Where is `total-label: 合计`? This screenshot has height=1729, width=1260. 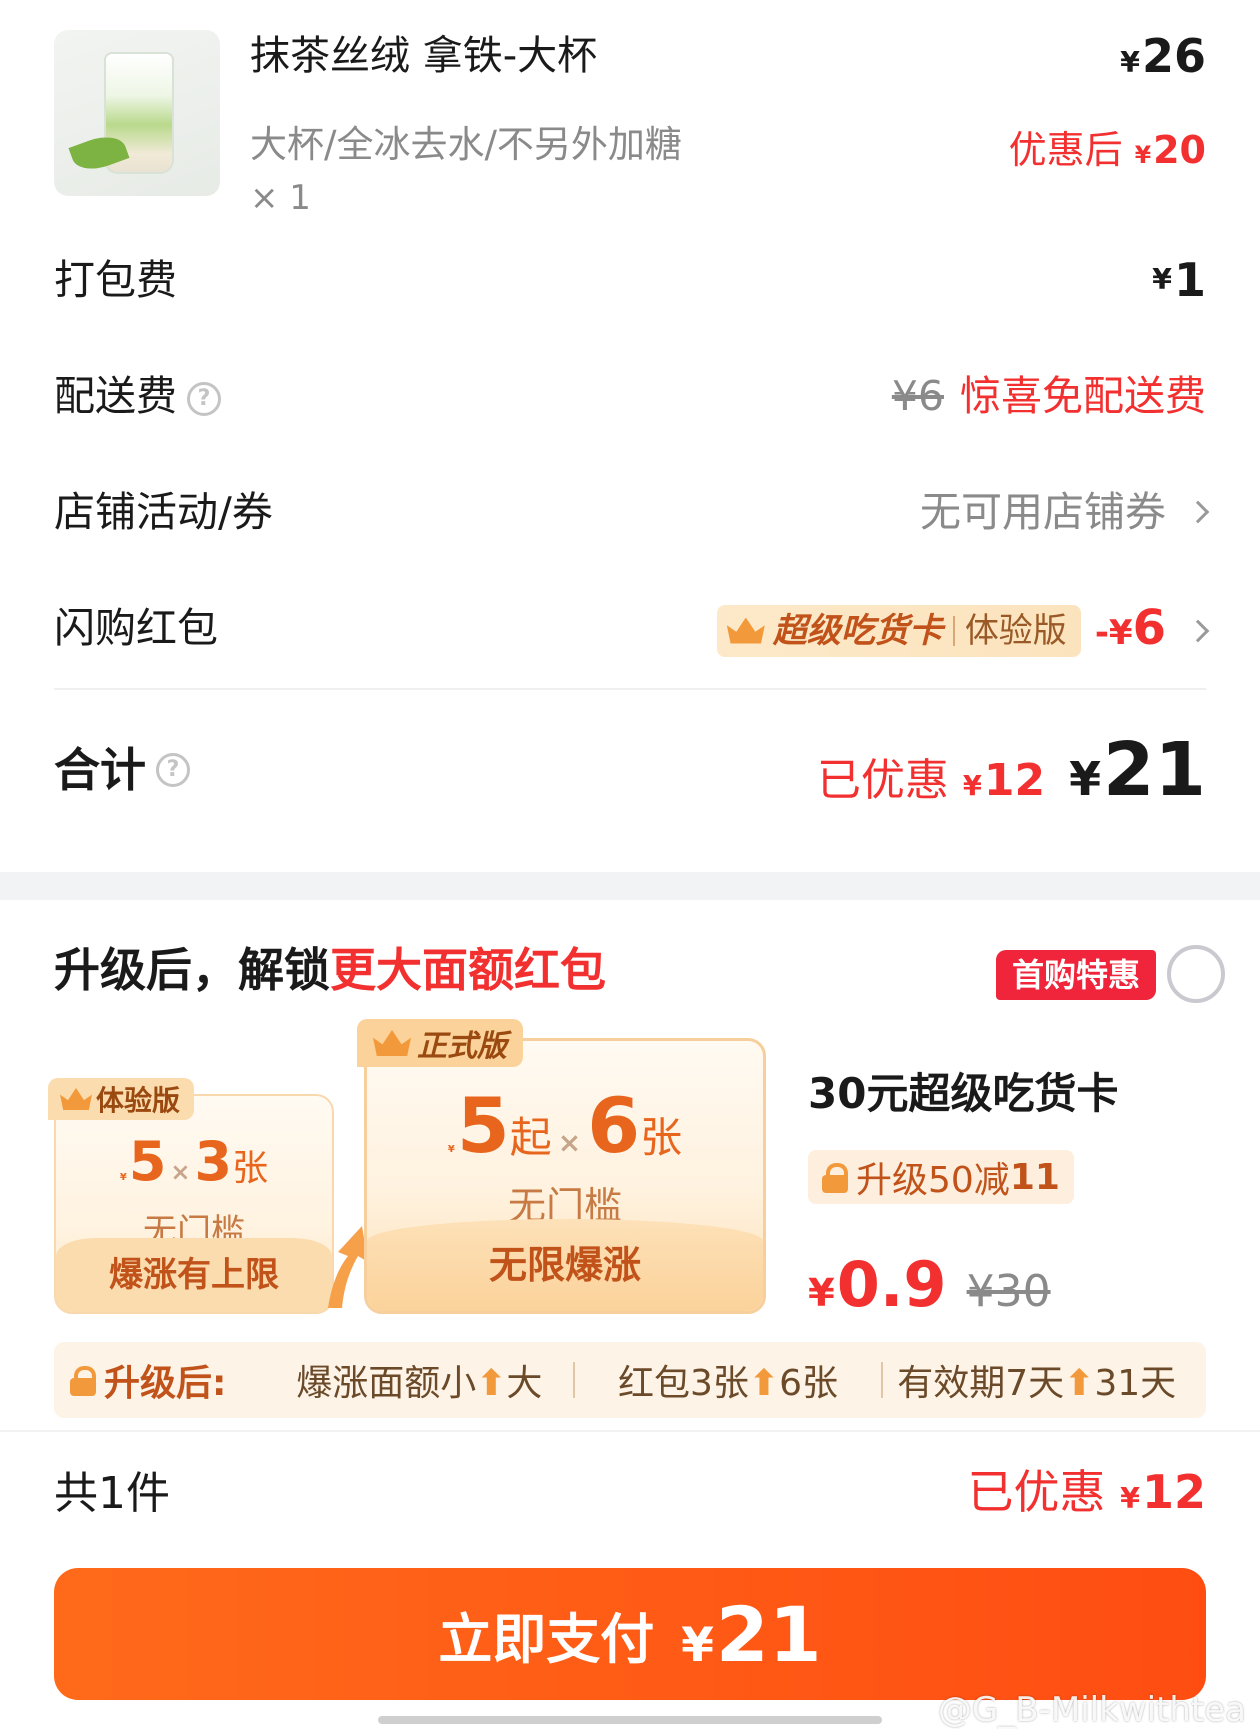
total-label: 合计 is located at coordinates (100, 770).